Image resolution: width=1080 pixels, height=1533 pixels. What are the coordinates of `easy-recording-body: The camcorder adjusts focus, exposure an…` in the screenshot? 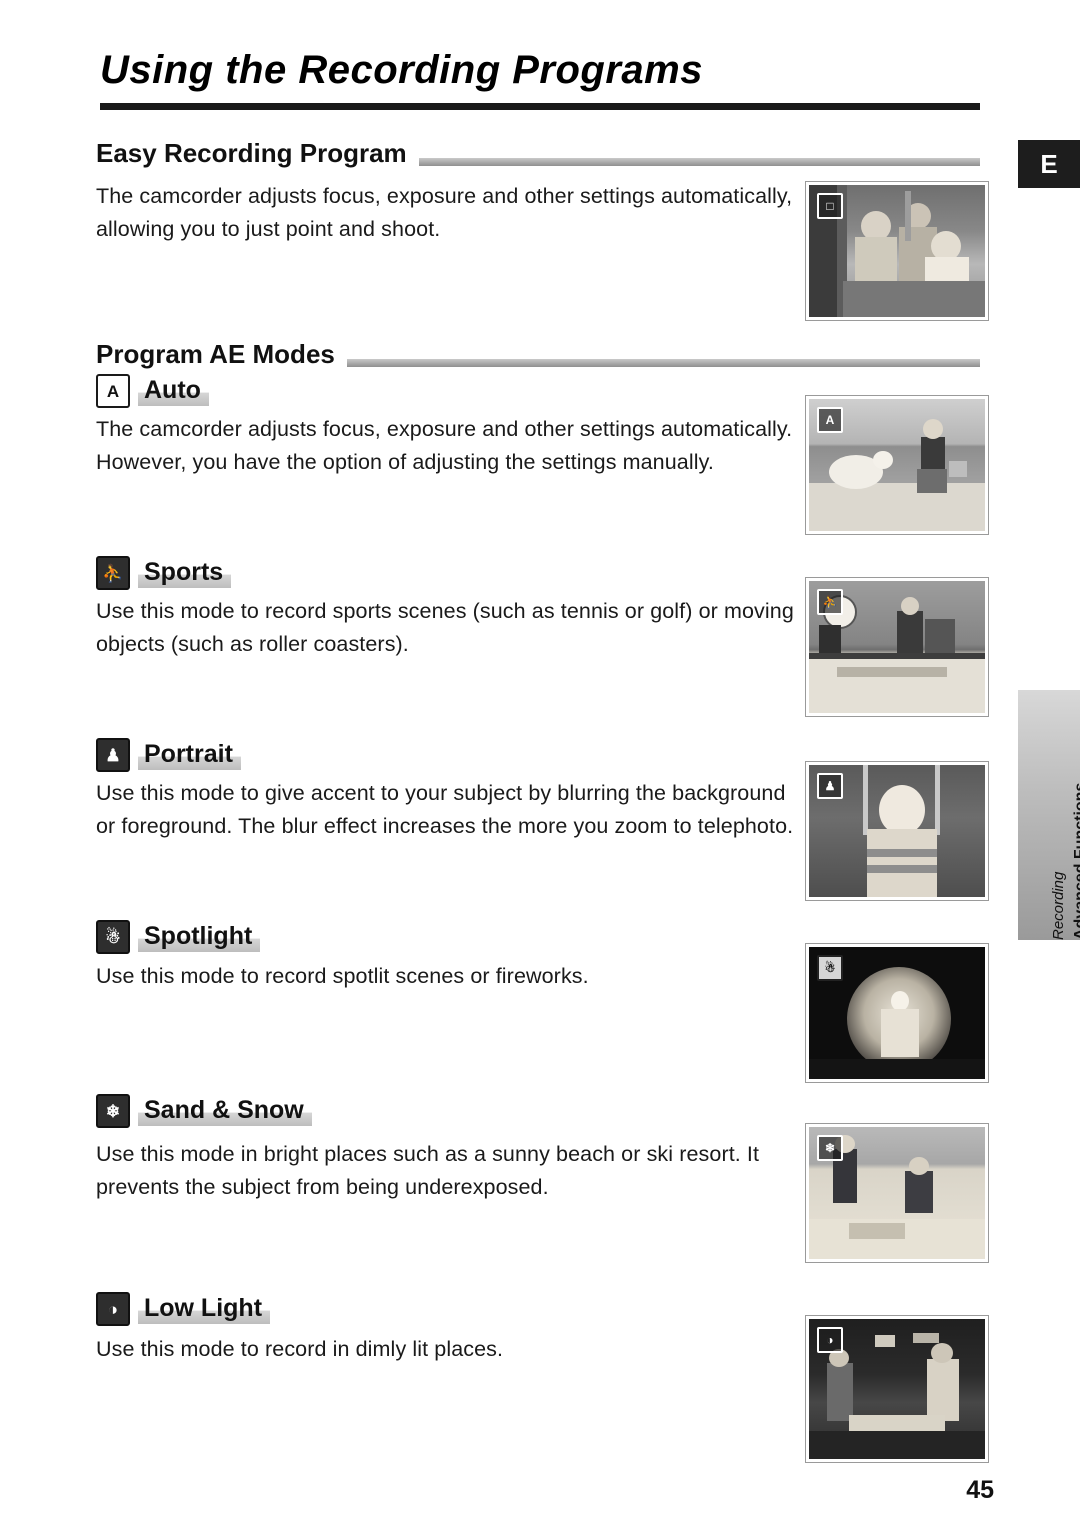 It's located at (444, 212).